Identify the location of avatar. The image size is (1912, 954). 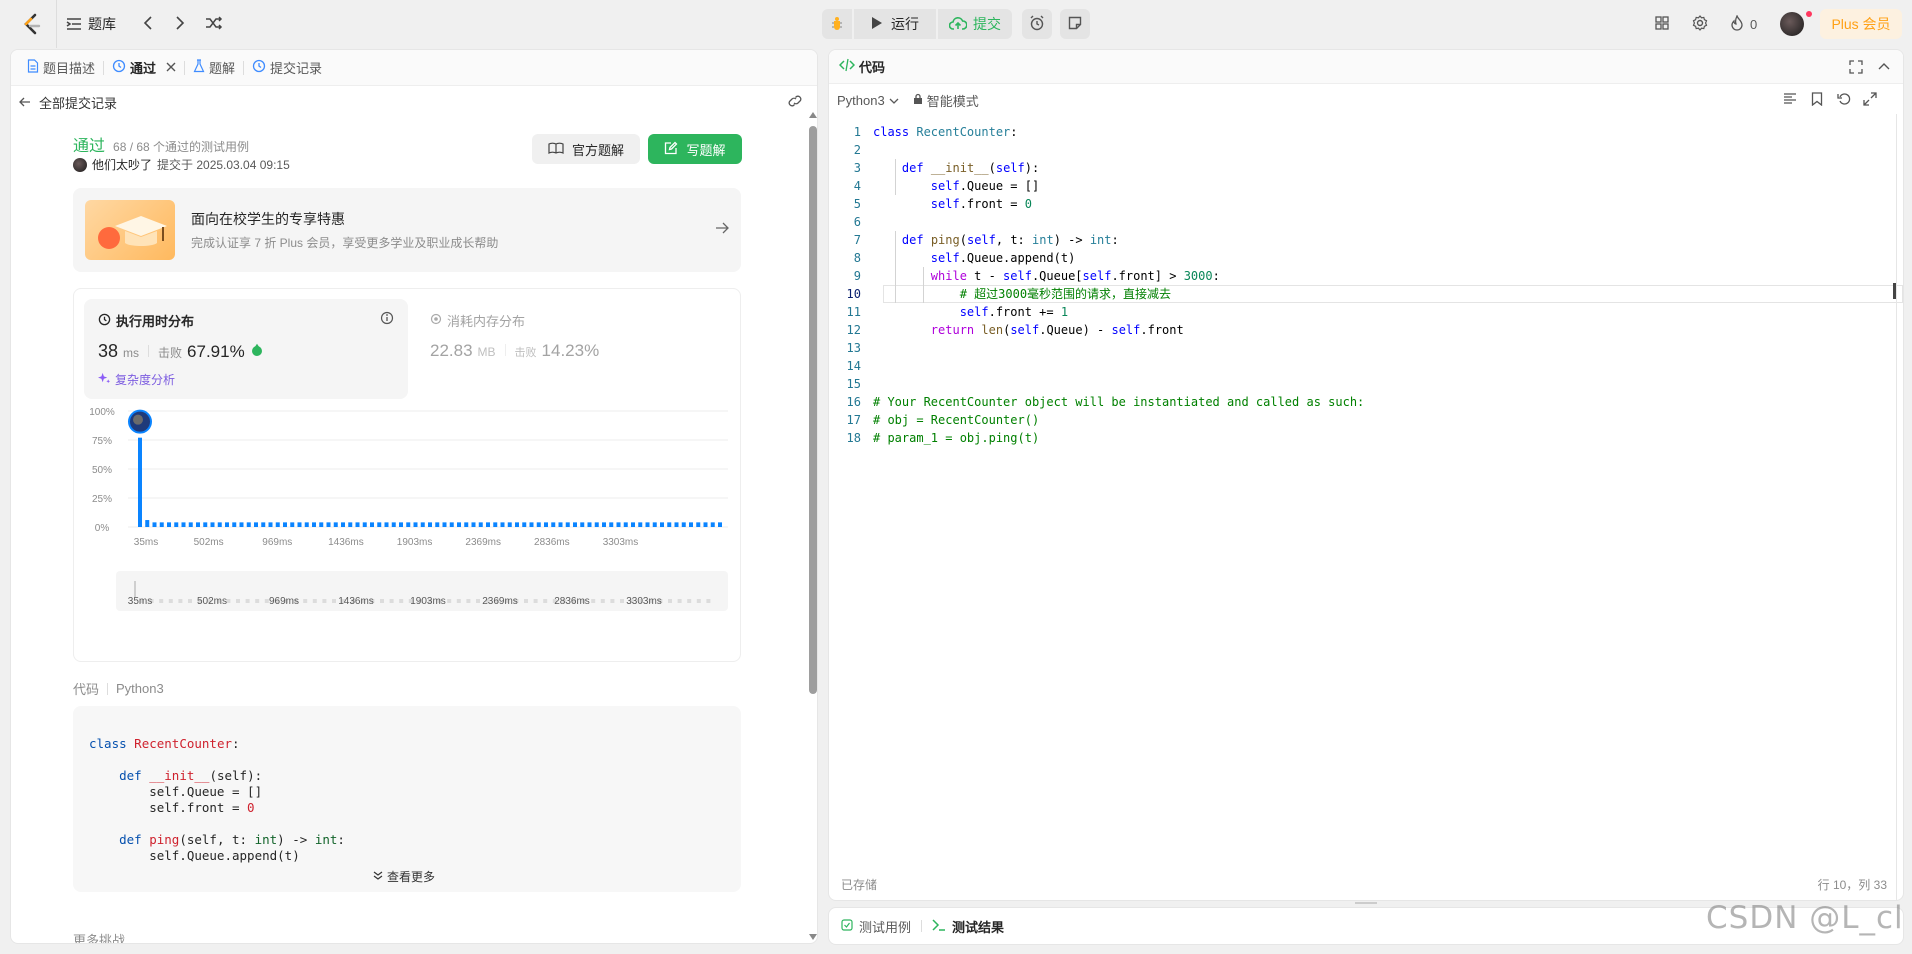
(1792, 24).